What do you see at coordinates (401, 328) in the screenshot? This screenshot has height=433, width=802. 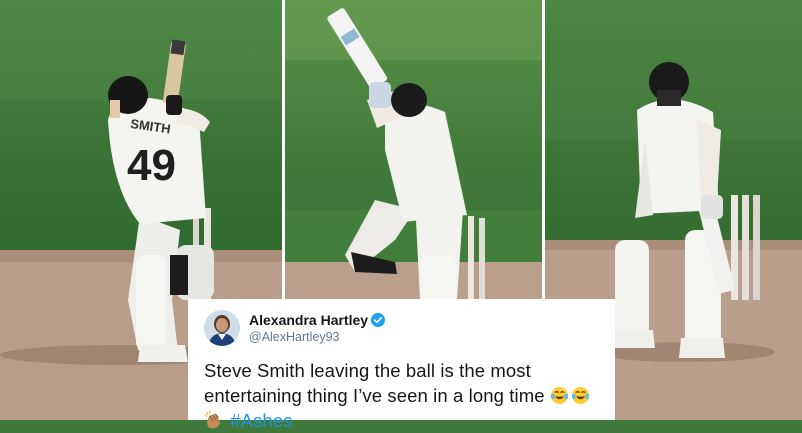 I see `tweet-header: Alexandra Hartley @AlexHartley93` at bounding box center [401, 328].